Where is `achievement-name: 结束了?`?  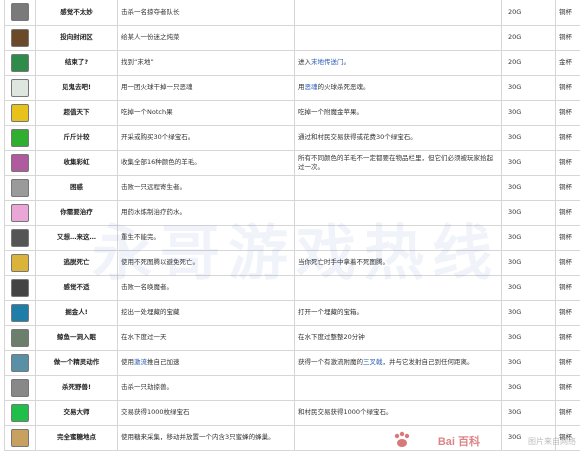 achievement-name: 结束了? is located at coordinates (76, 62).